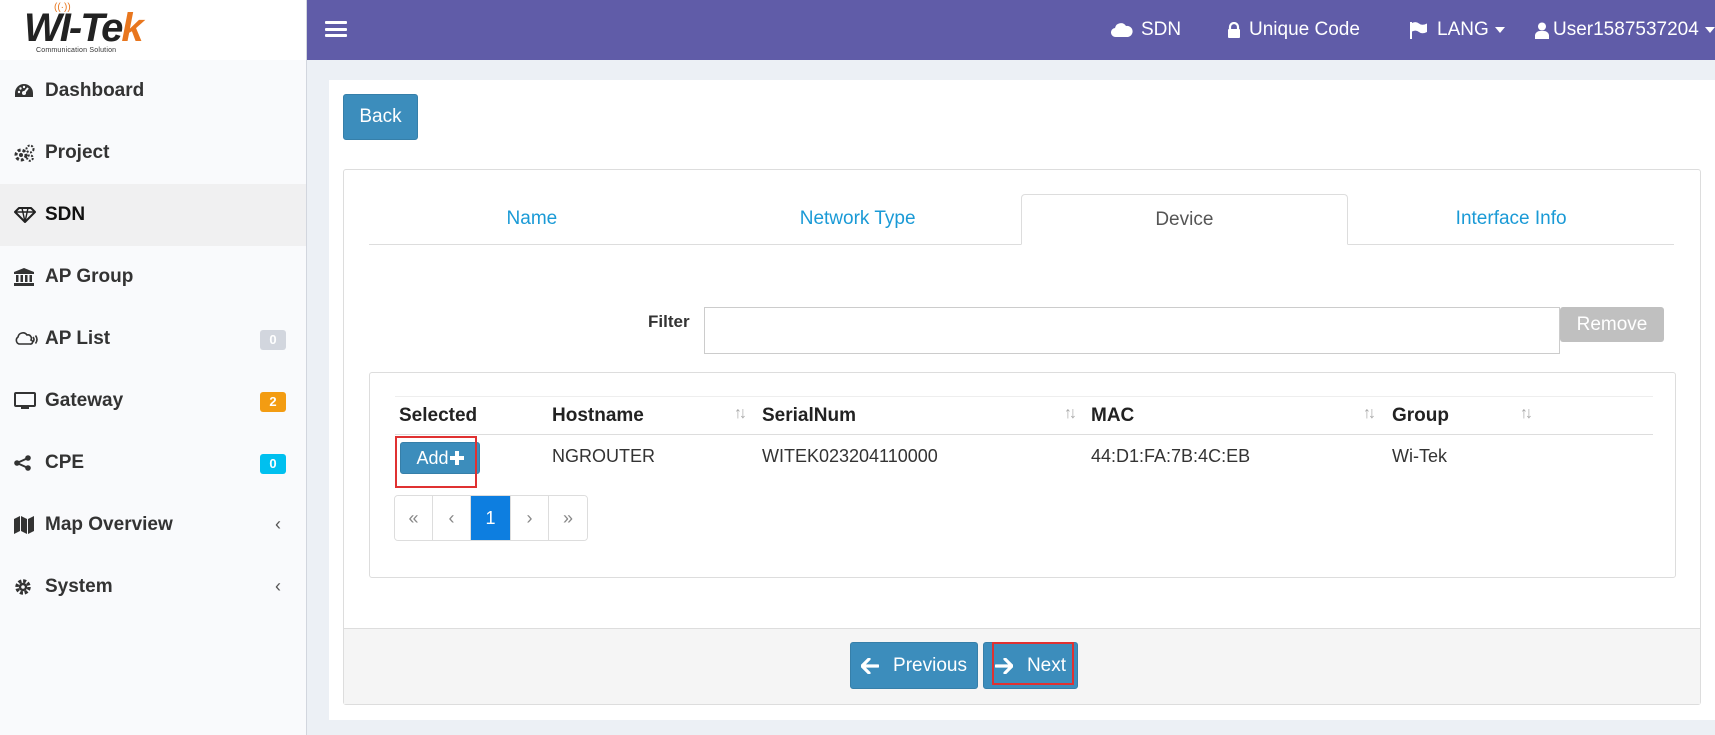 The image size is (1715, 735). Describe the element at coordinates (858, 219) in the screenshot. I see `tab-network-type: Network Type` at that location.